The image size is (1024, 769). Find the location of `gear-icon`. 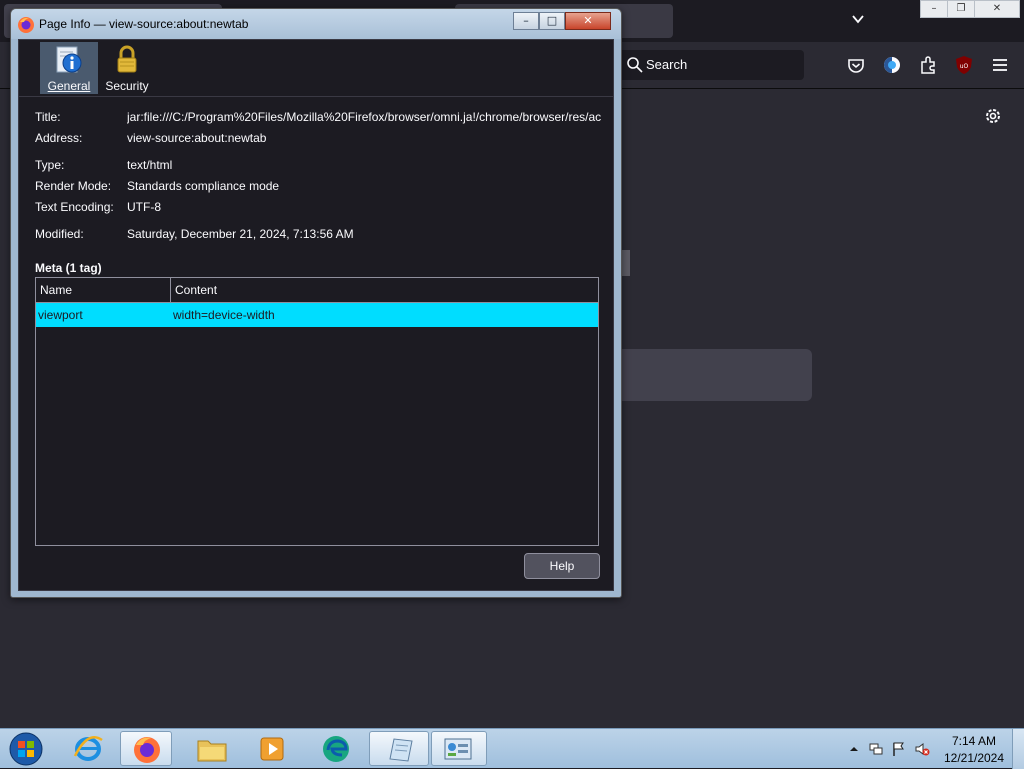

gear-icon is located at coordinates (993, 116).